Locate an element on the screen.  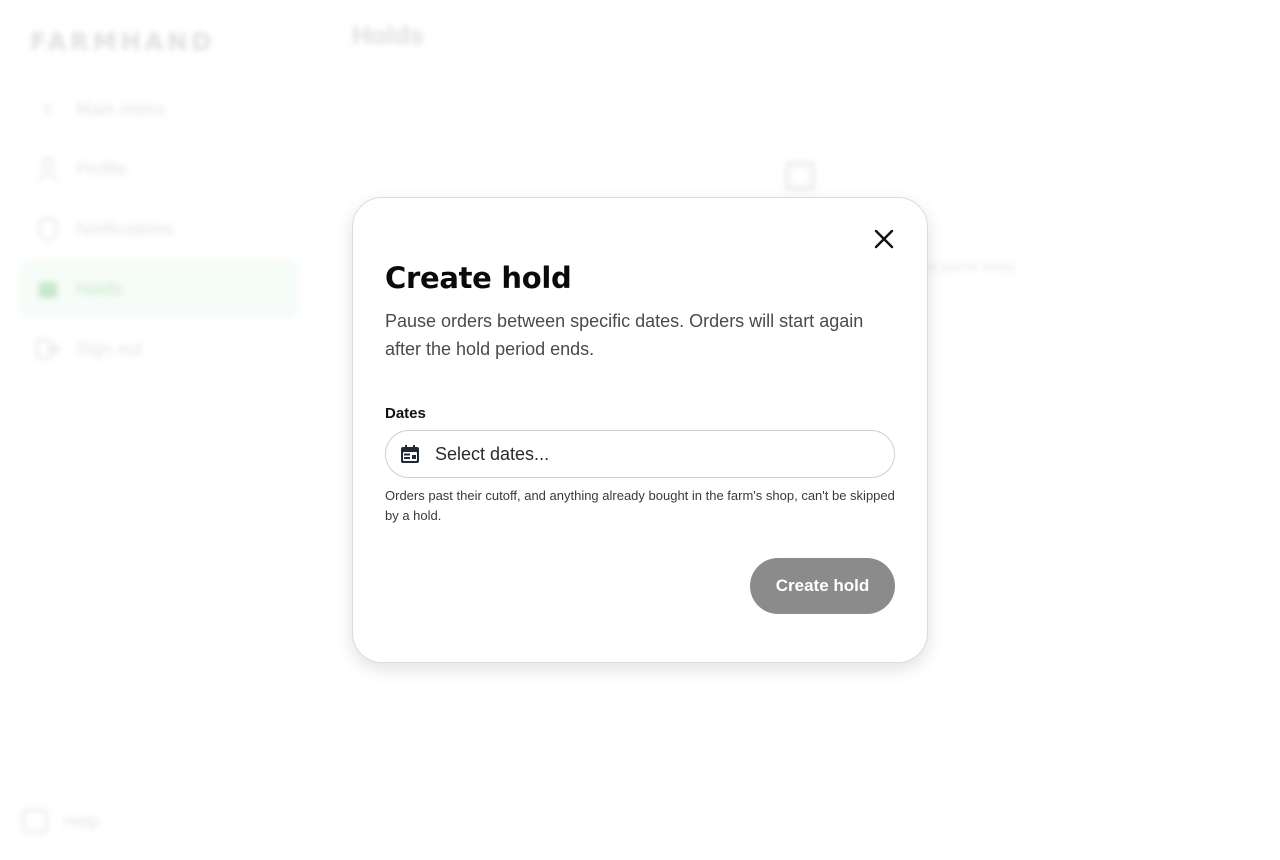
dialog-title: Create hold is located at coordinates (478, 278).